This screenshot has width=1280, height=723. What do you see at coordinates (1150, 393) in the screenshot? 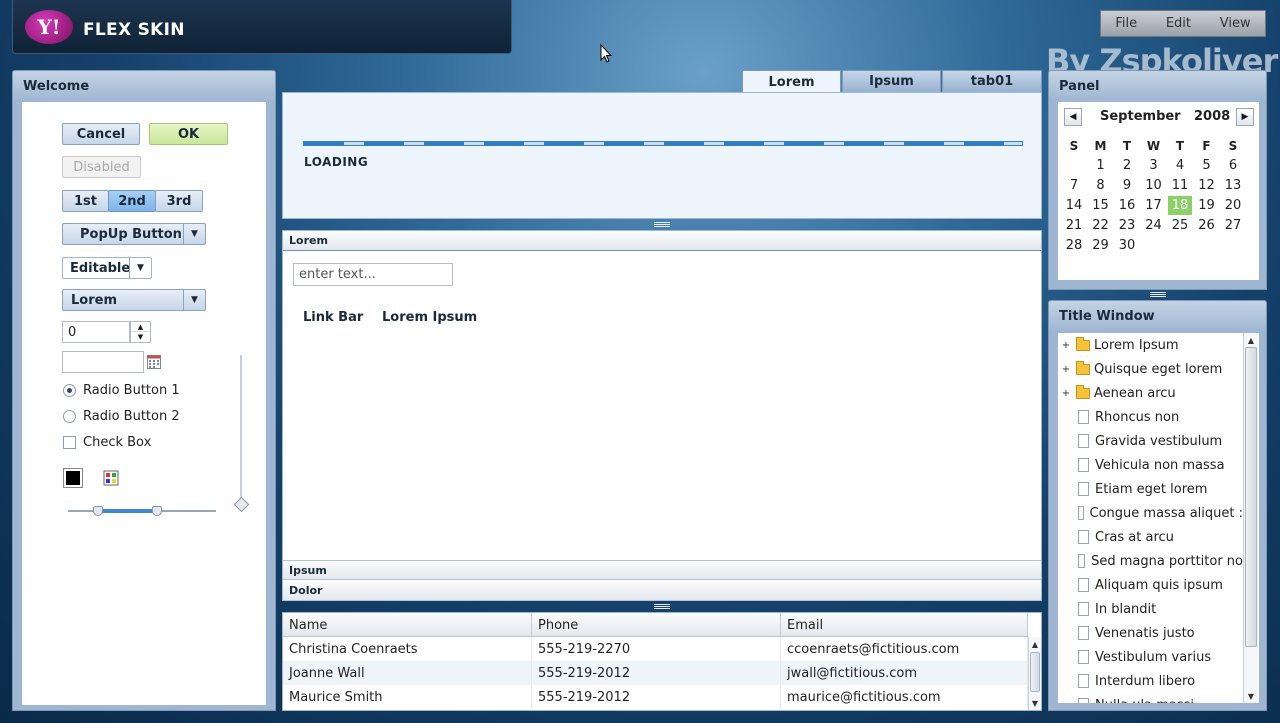
I see `tree-folder-item: + Aenean arcu` at bounding box center [1150, 393].